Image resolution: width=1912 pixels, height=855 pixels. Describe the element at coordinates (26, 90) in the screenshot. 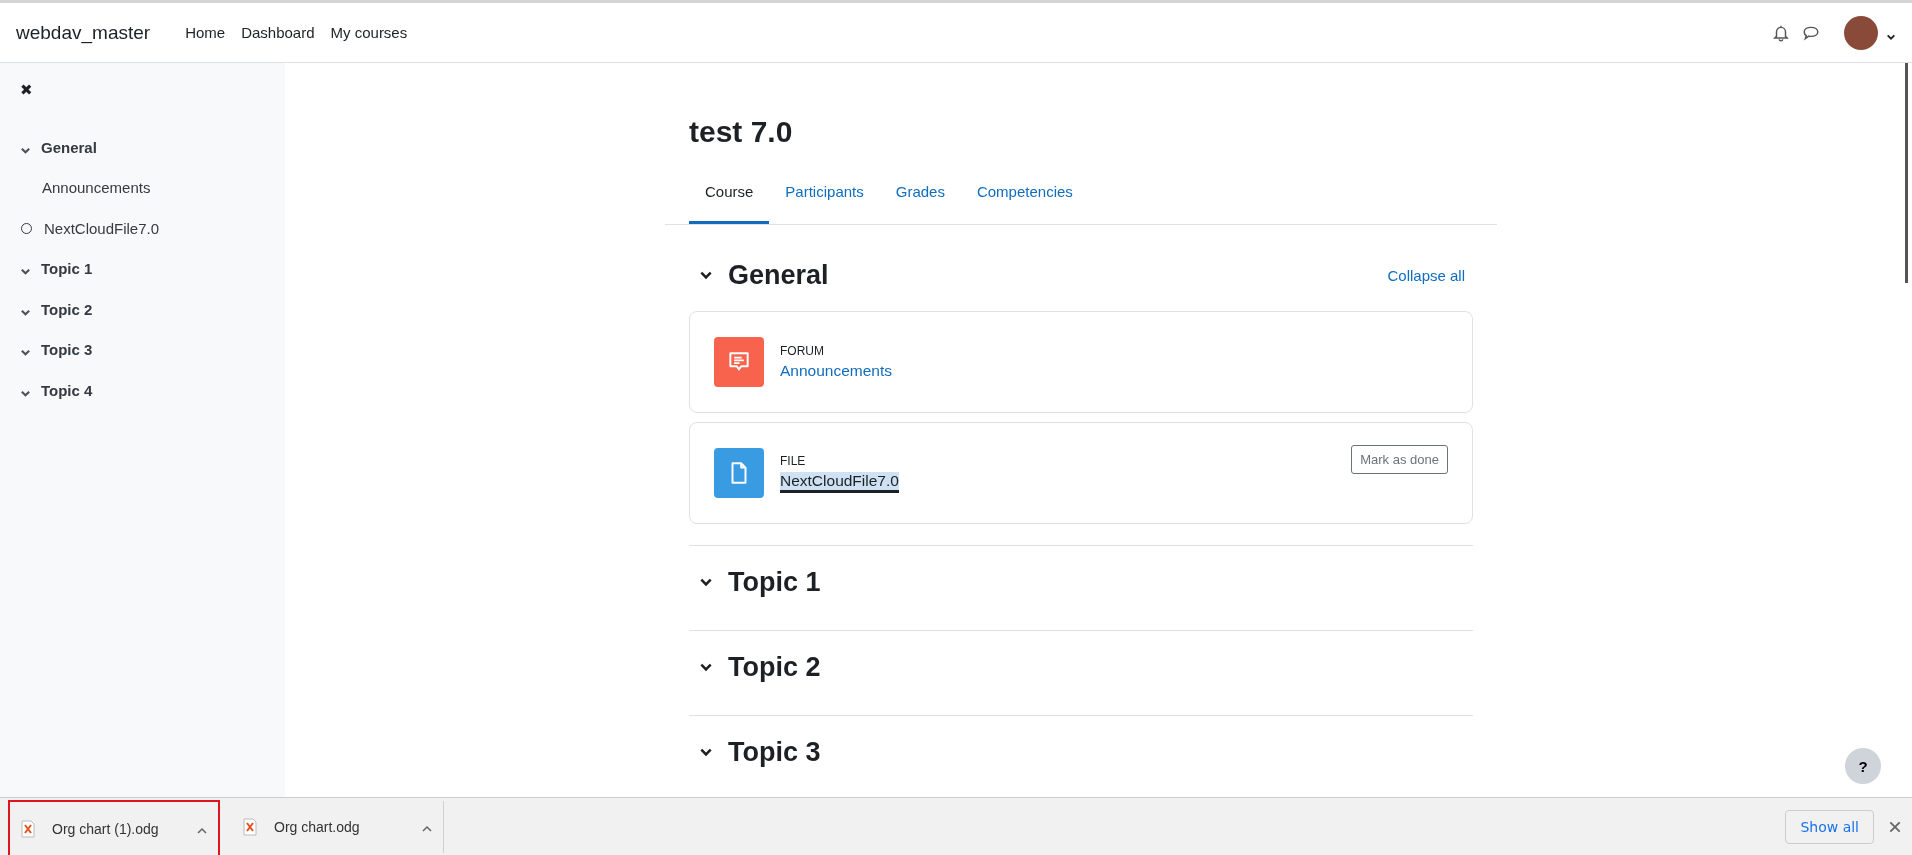

I see `close-button: ✖` at that location.